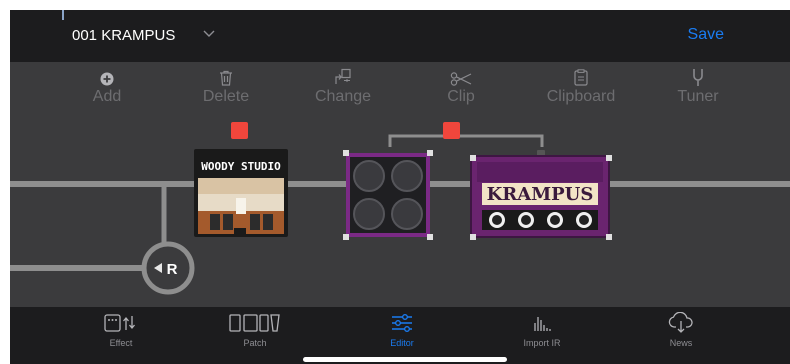  I want to click on cabinet-block, so click(388, 195).